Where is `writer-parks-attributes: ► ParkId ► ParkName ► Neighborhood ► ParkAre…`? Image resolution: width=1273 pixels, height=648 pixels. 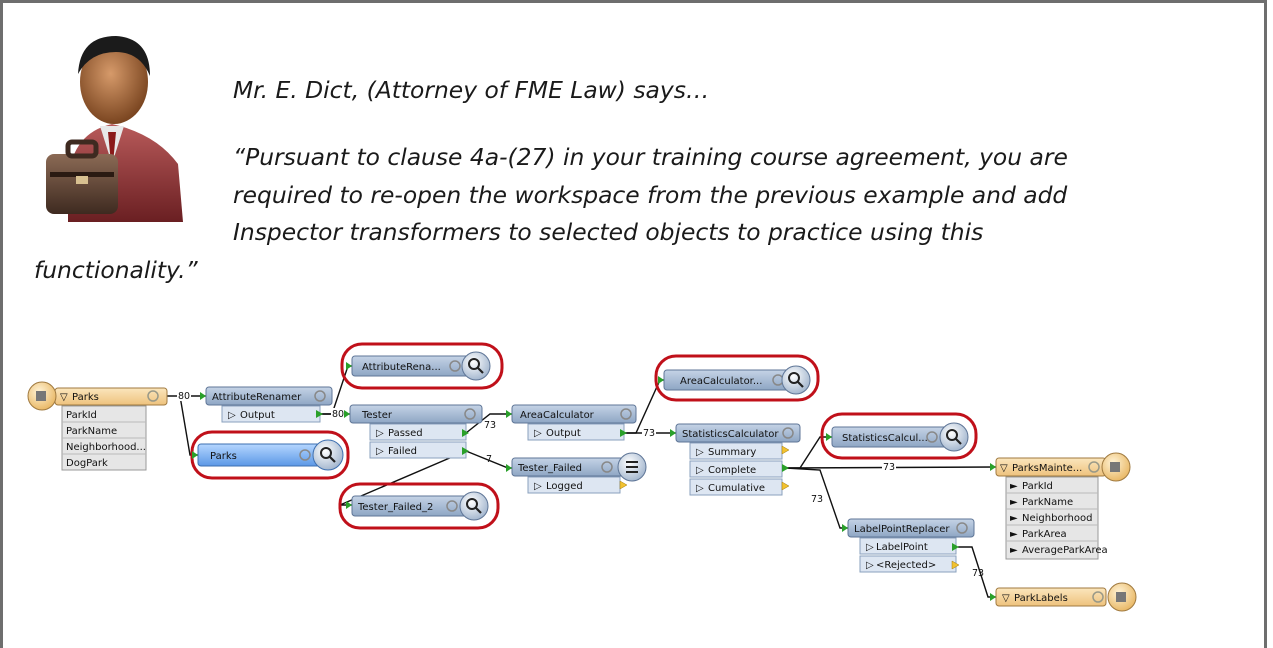 writer-parks-attributes: ► ParkId ► ParkName ► Neighborhood ► ParkAre… is located at coordinates (1056, 518).